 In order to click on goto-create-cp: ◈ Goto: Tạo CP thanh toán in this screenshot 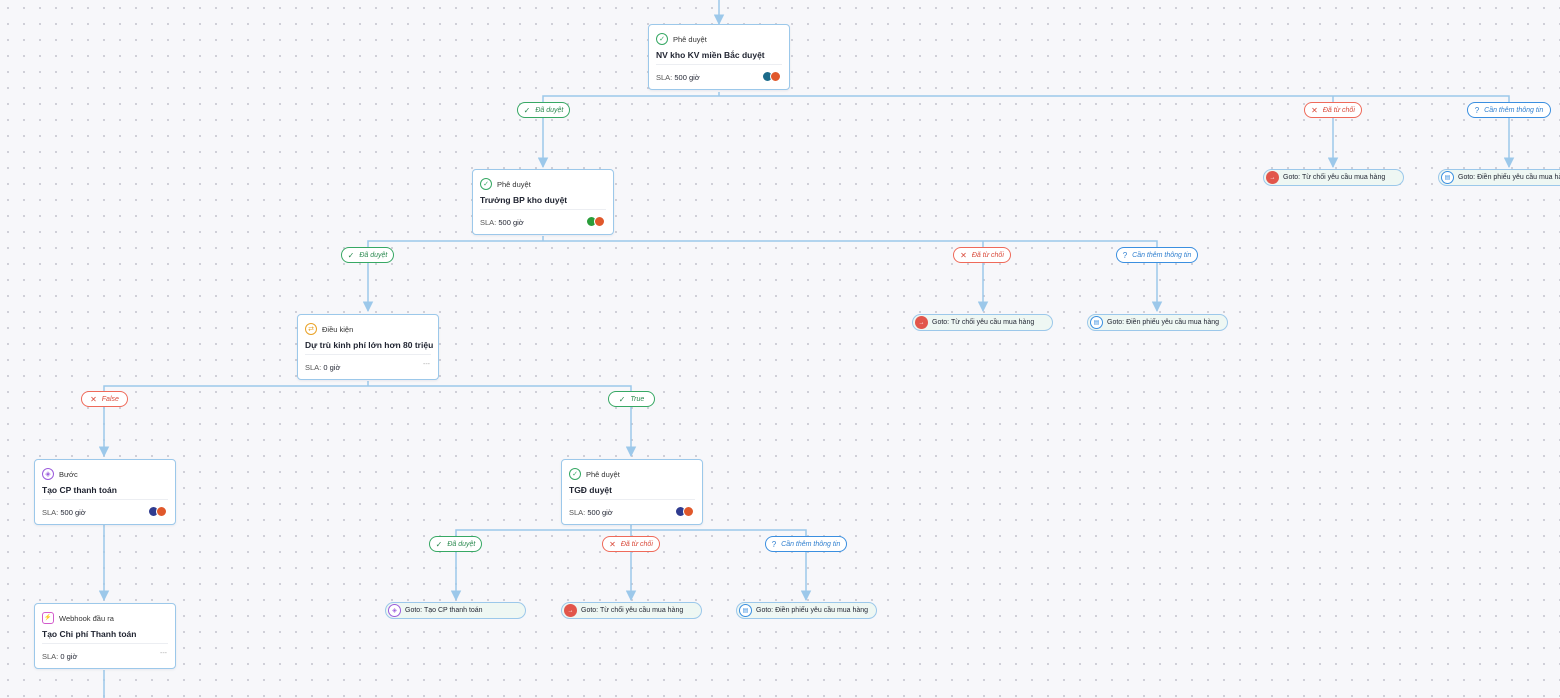, I will do `click(455, 610)`.